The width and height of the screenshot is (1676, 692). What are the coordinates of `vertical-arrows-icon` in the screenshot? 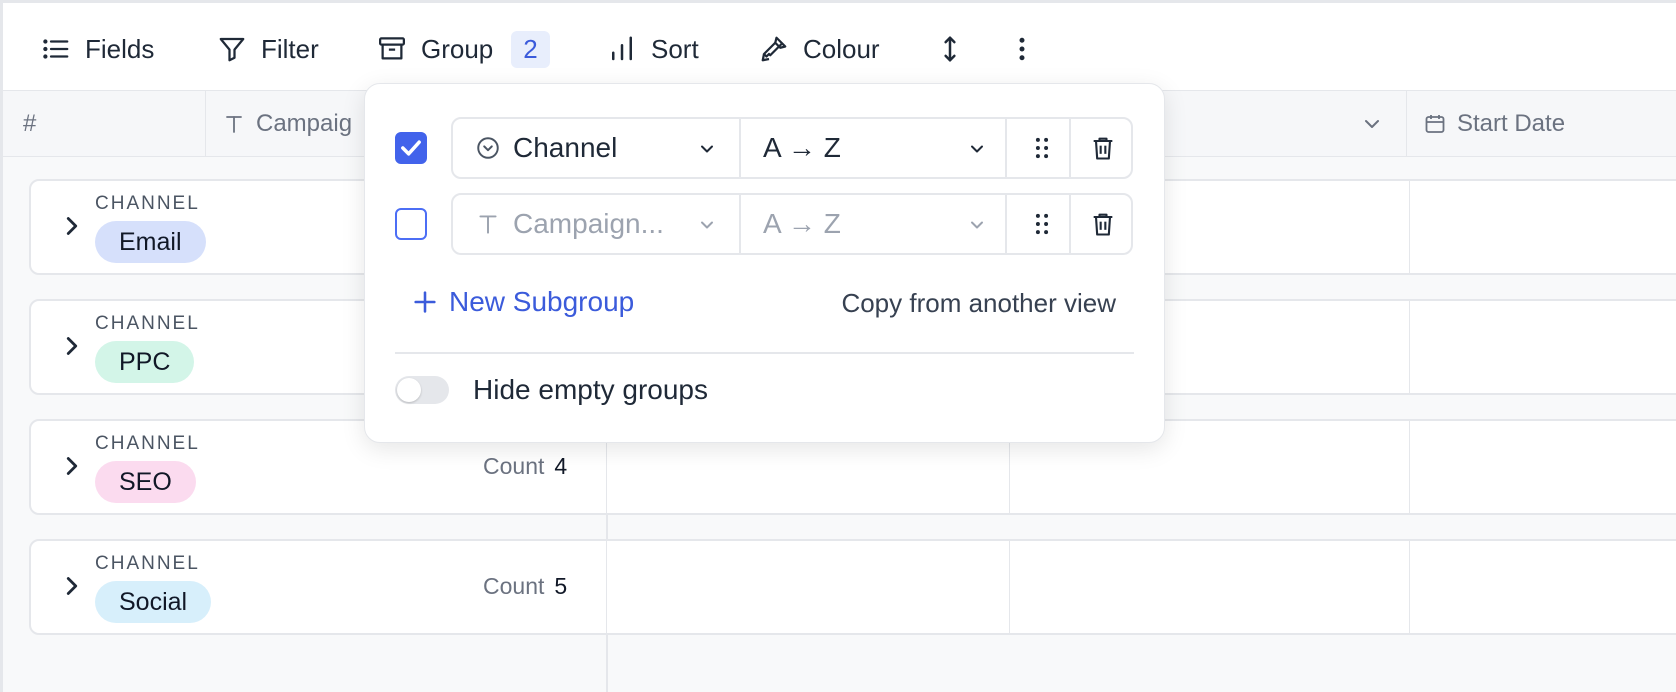 It's located at (950, 49).